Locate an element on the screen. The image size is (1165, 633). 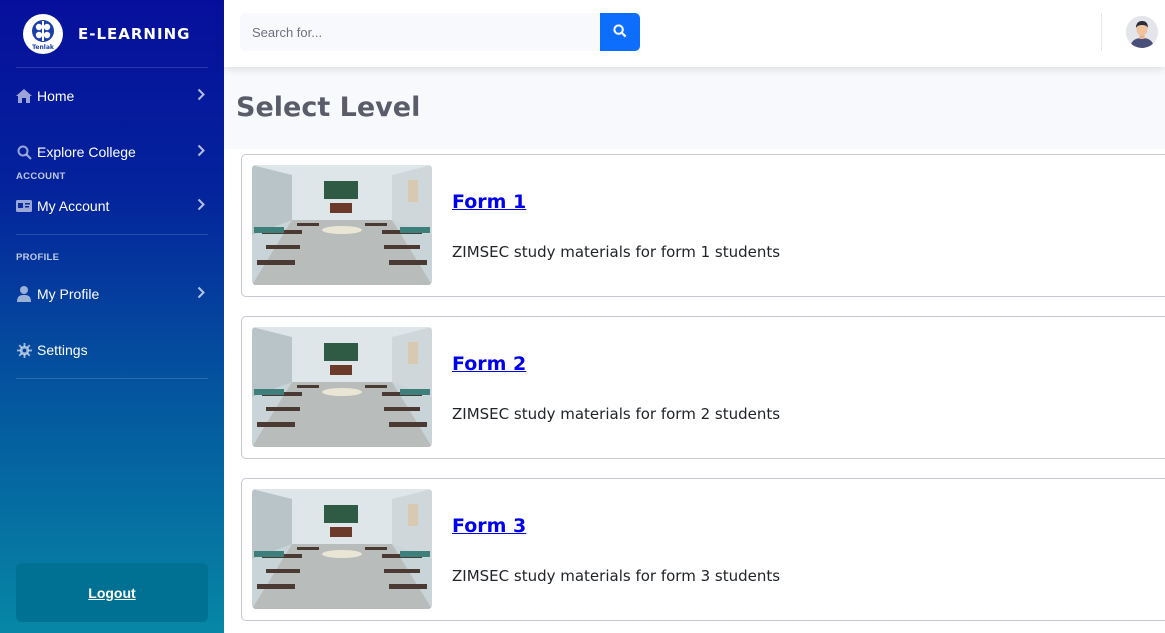
brand-logo-text: Tenlak is located at coordinates (43, 47).